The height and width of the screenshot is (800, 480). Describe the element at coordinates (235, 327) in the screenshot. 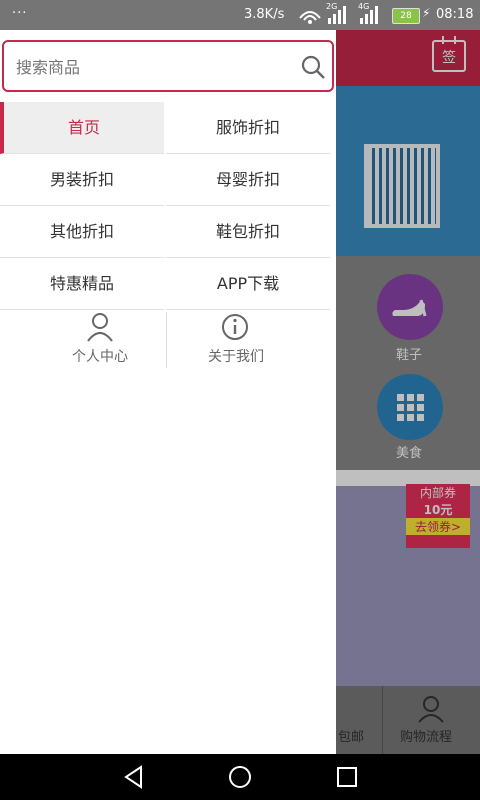

I see `info-icon` at that location.